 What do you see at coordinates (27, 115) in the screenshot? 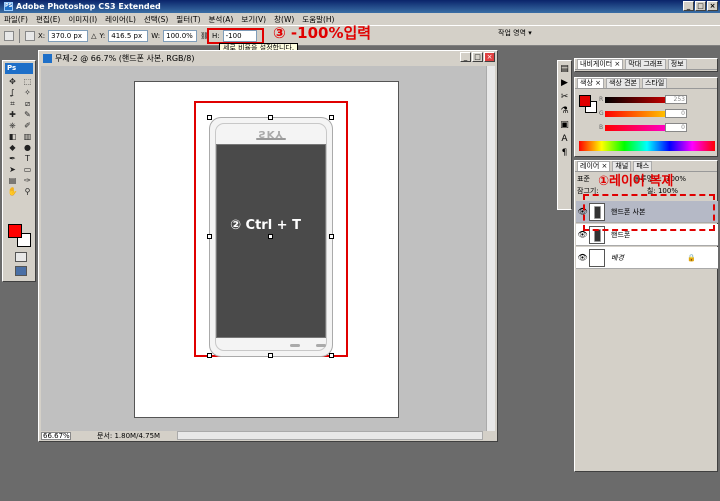
I see `brush-tool-icon: ✎` at bounding box center [27, 115].